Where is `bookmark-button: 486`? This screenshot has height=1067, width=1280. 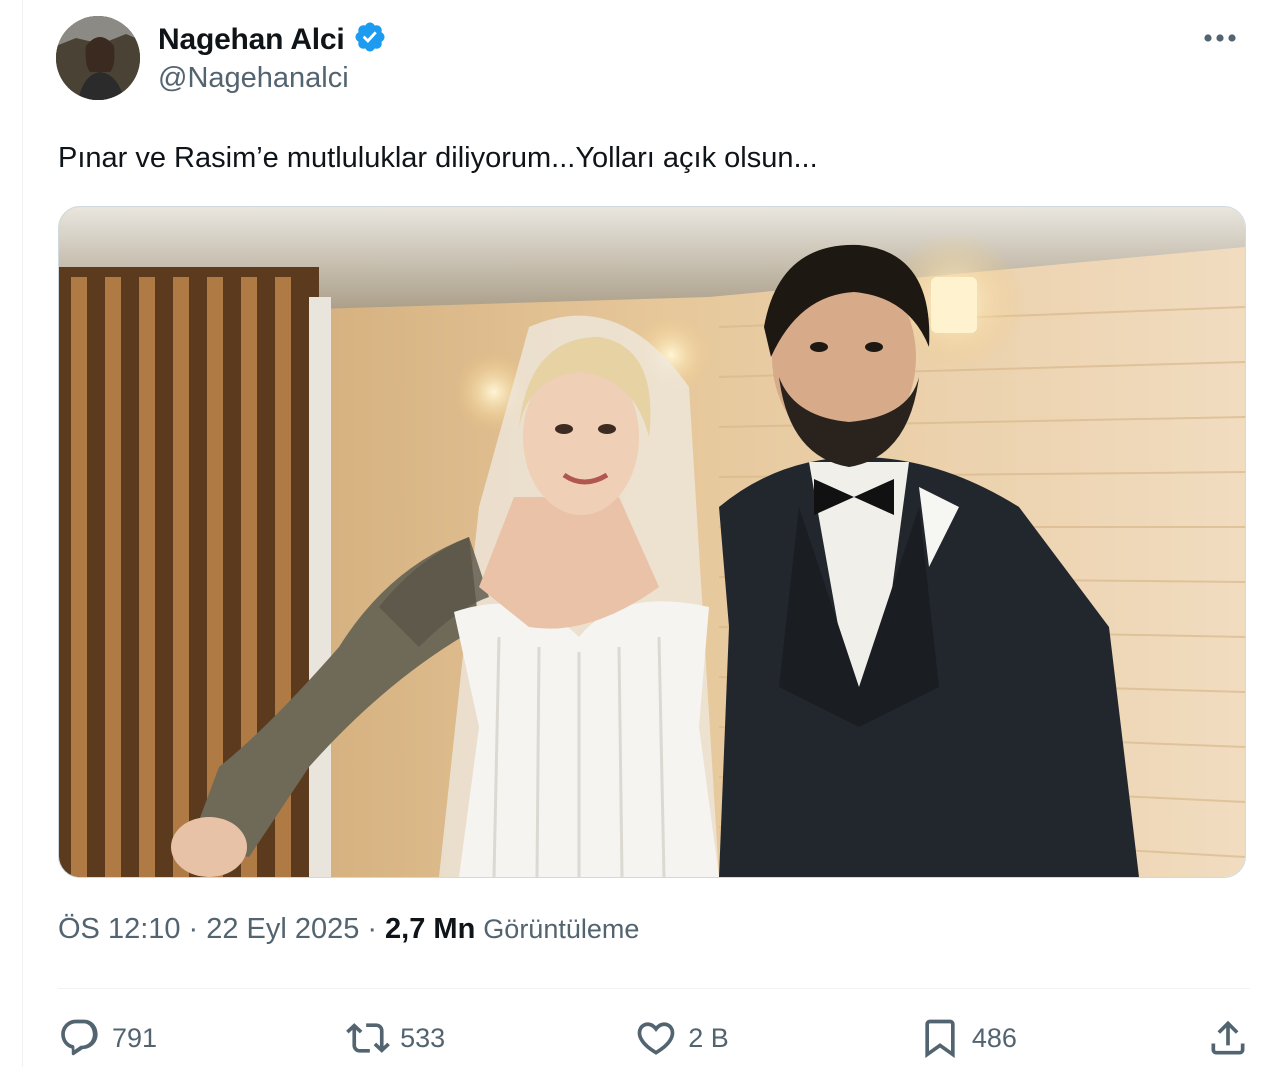 bookmark-button: 486 is located at coordinates (967, 1038).